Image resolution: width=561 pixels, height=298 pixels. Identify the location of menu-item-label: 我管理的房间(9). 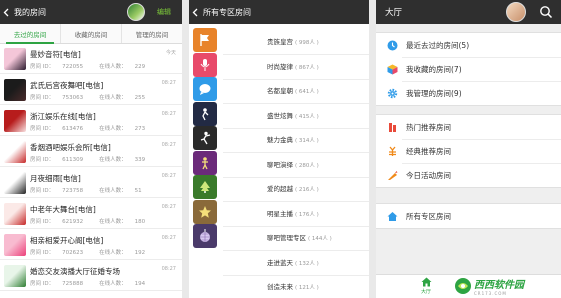
(434, 93).